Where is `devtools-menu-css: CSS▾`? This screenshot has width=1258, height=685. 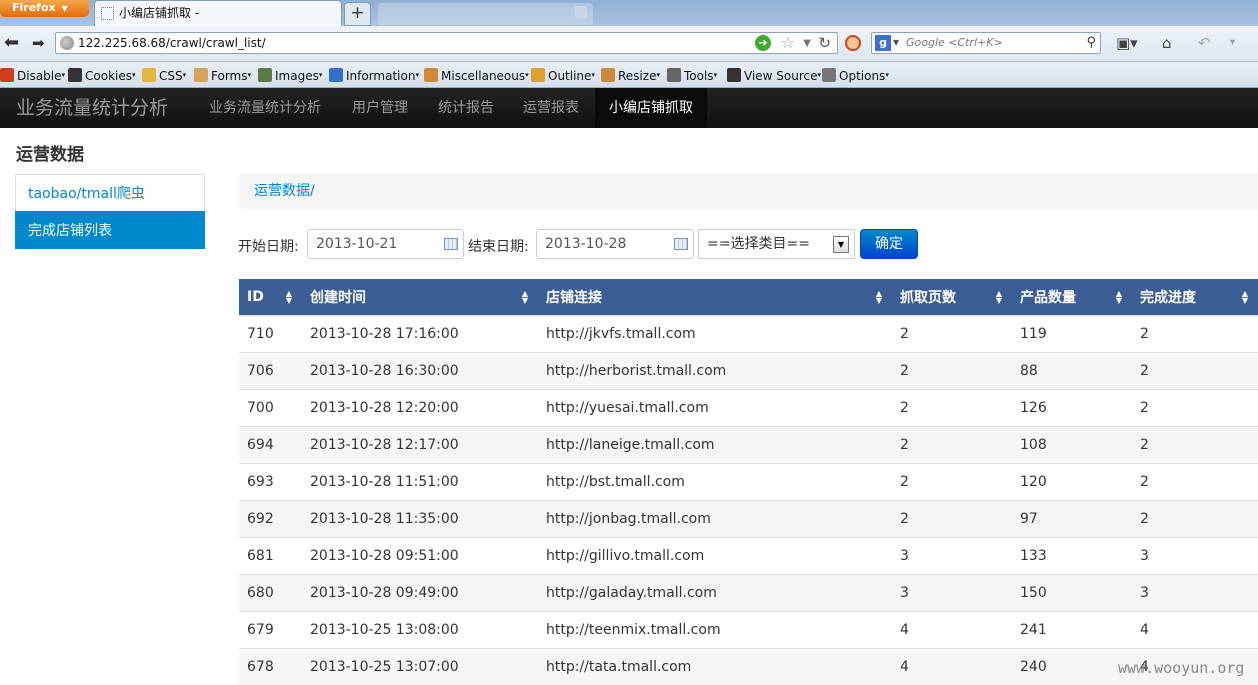 devtools-menu-css: CSS▾ is located at coordinates (164, 75).